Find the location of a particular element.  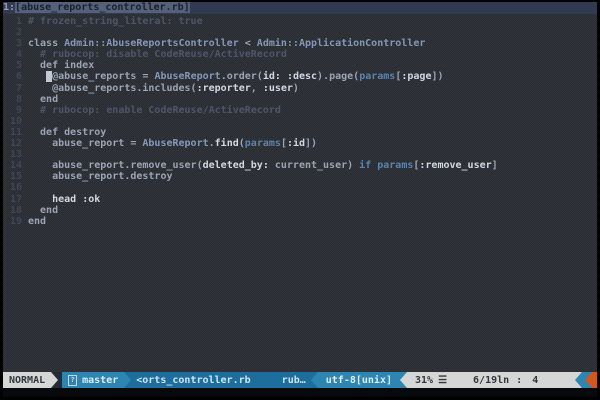

scroll-percent: 31% is located at coordinates (424, 380).